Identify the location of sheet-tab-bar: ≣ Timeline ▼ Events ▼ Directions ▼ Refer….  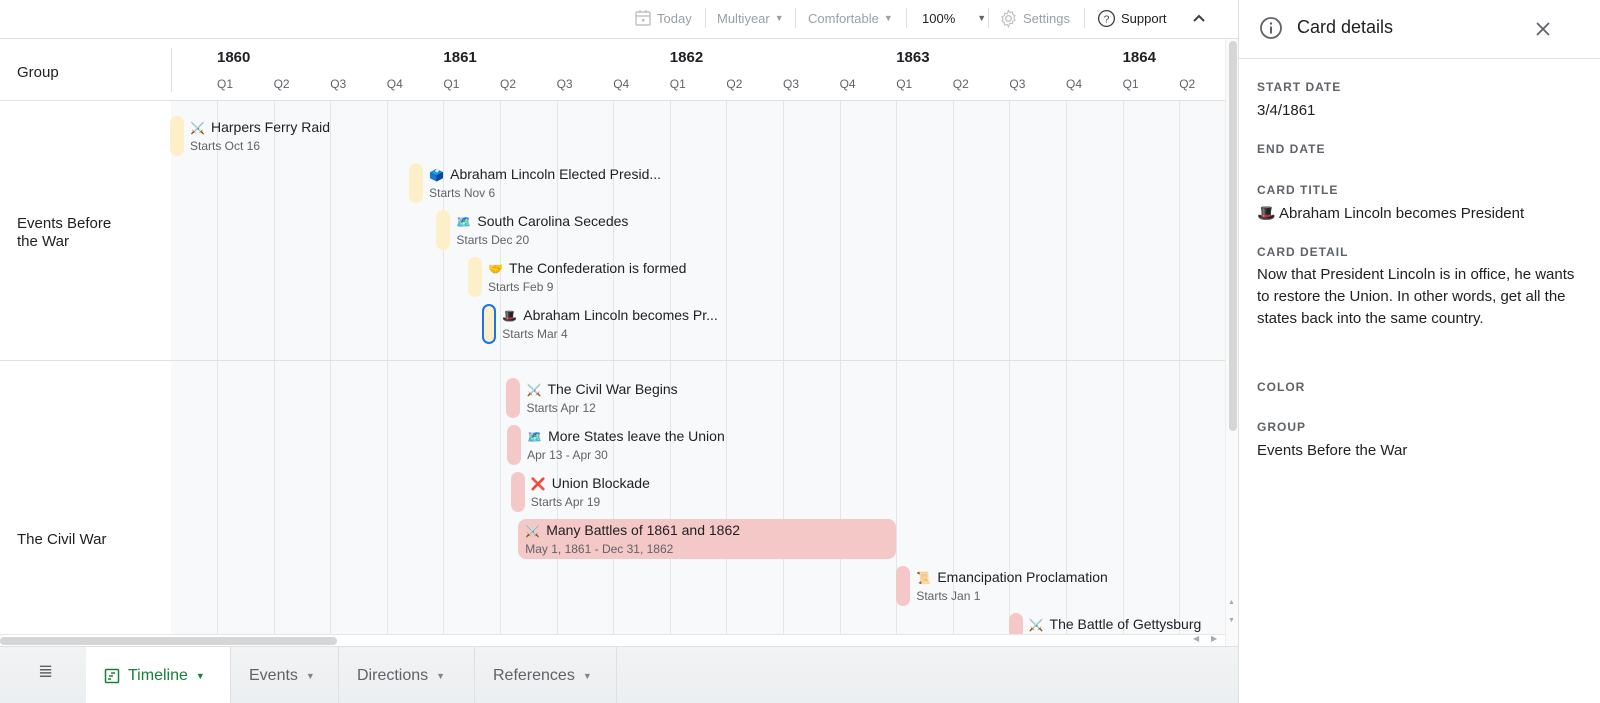
(619, 674).